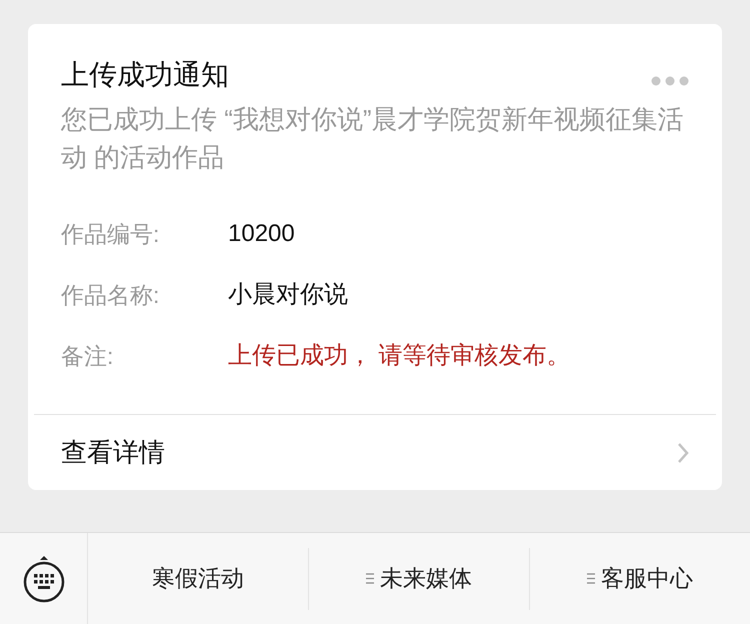 The width and height of the screenshot is (750, 624). What do you see at coordinates (145, 75) in the screenshot?
I see `card-title: 上传成功通知` at bounding box center [145, 75].